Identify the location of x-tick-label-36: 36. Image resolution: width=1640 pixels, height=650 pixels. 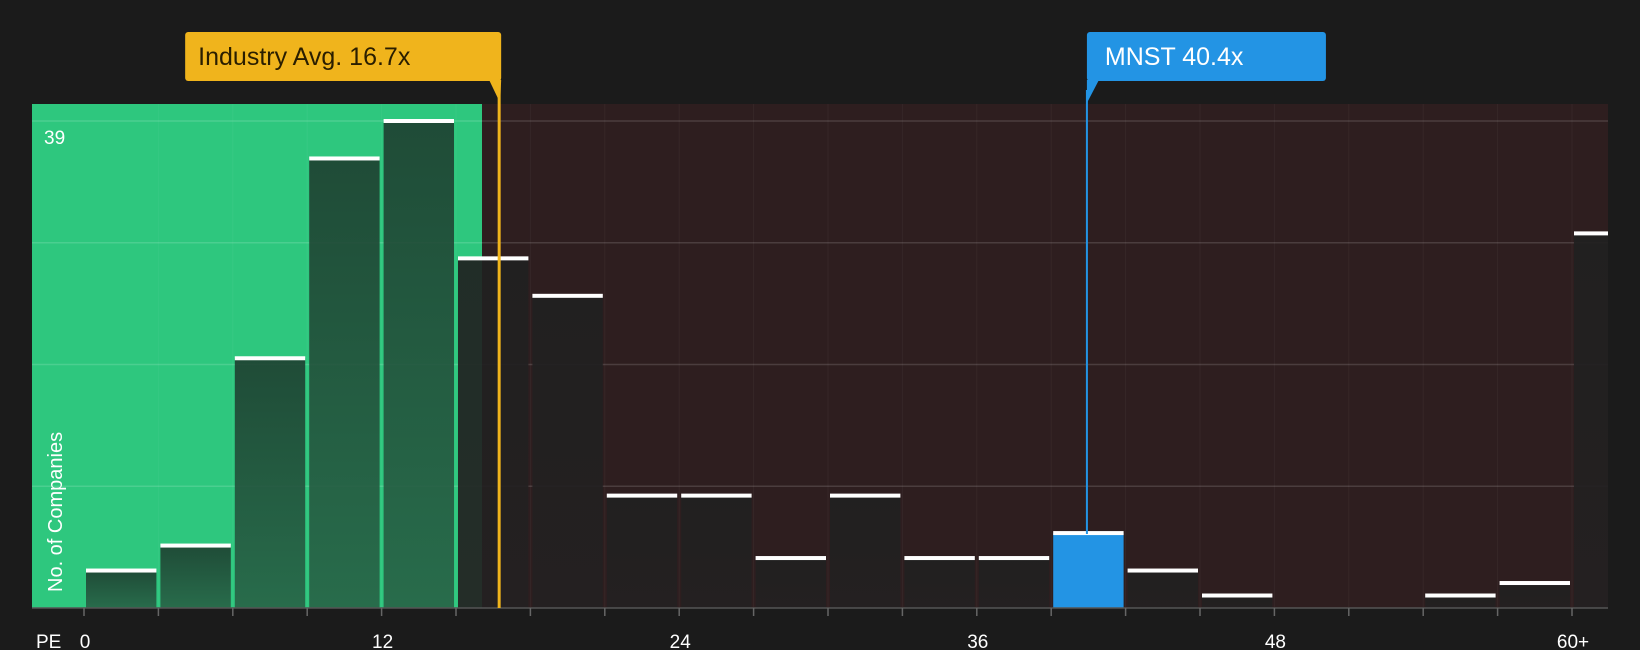
(977, 641).